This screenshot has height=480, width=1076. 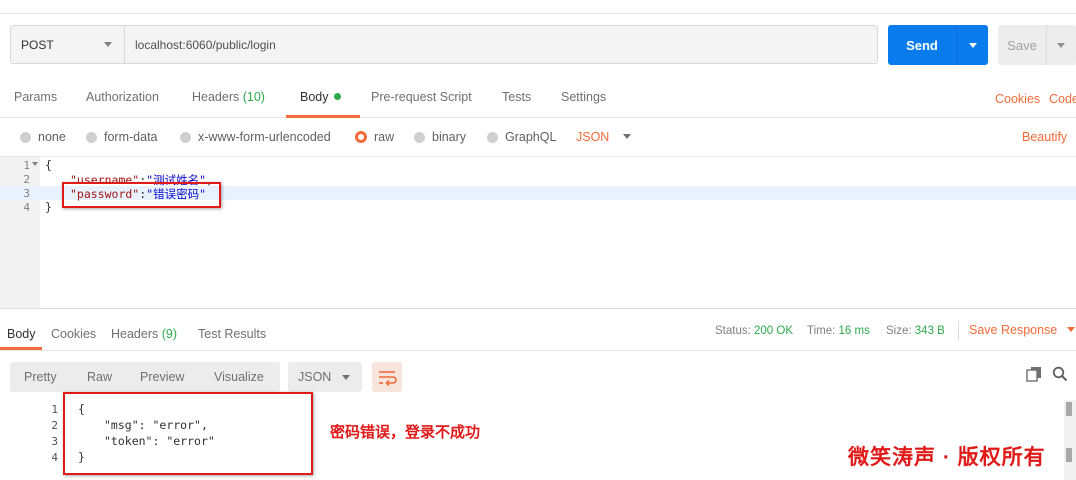 What do you see at coordinates (1044, 137) in the screenshot?
I see `beautify-link: Beautify` at bounding box center [1044, 137].